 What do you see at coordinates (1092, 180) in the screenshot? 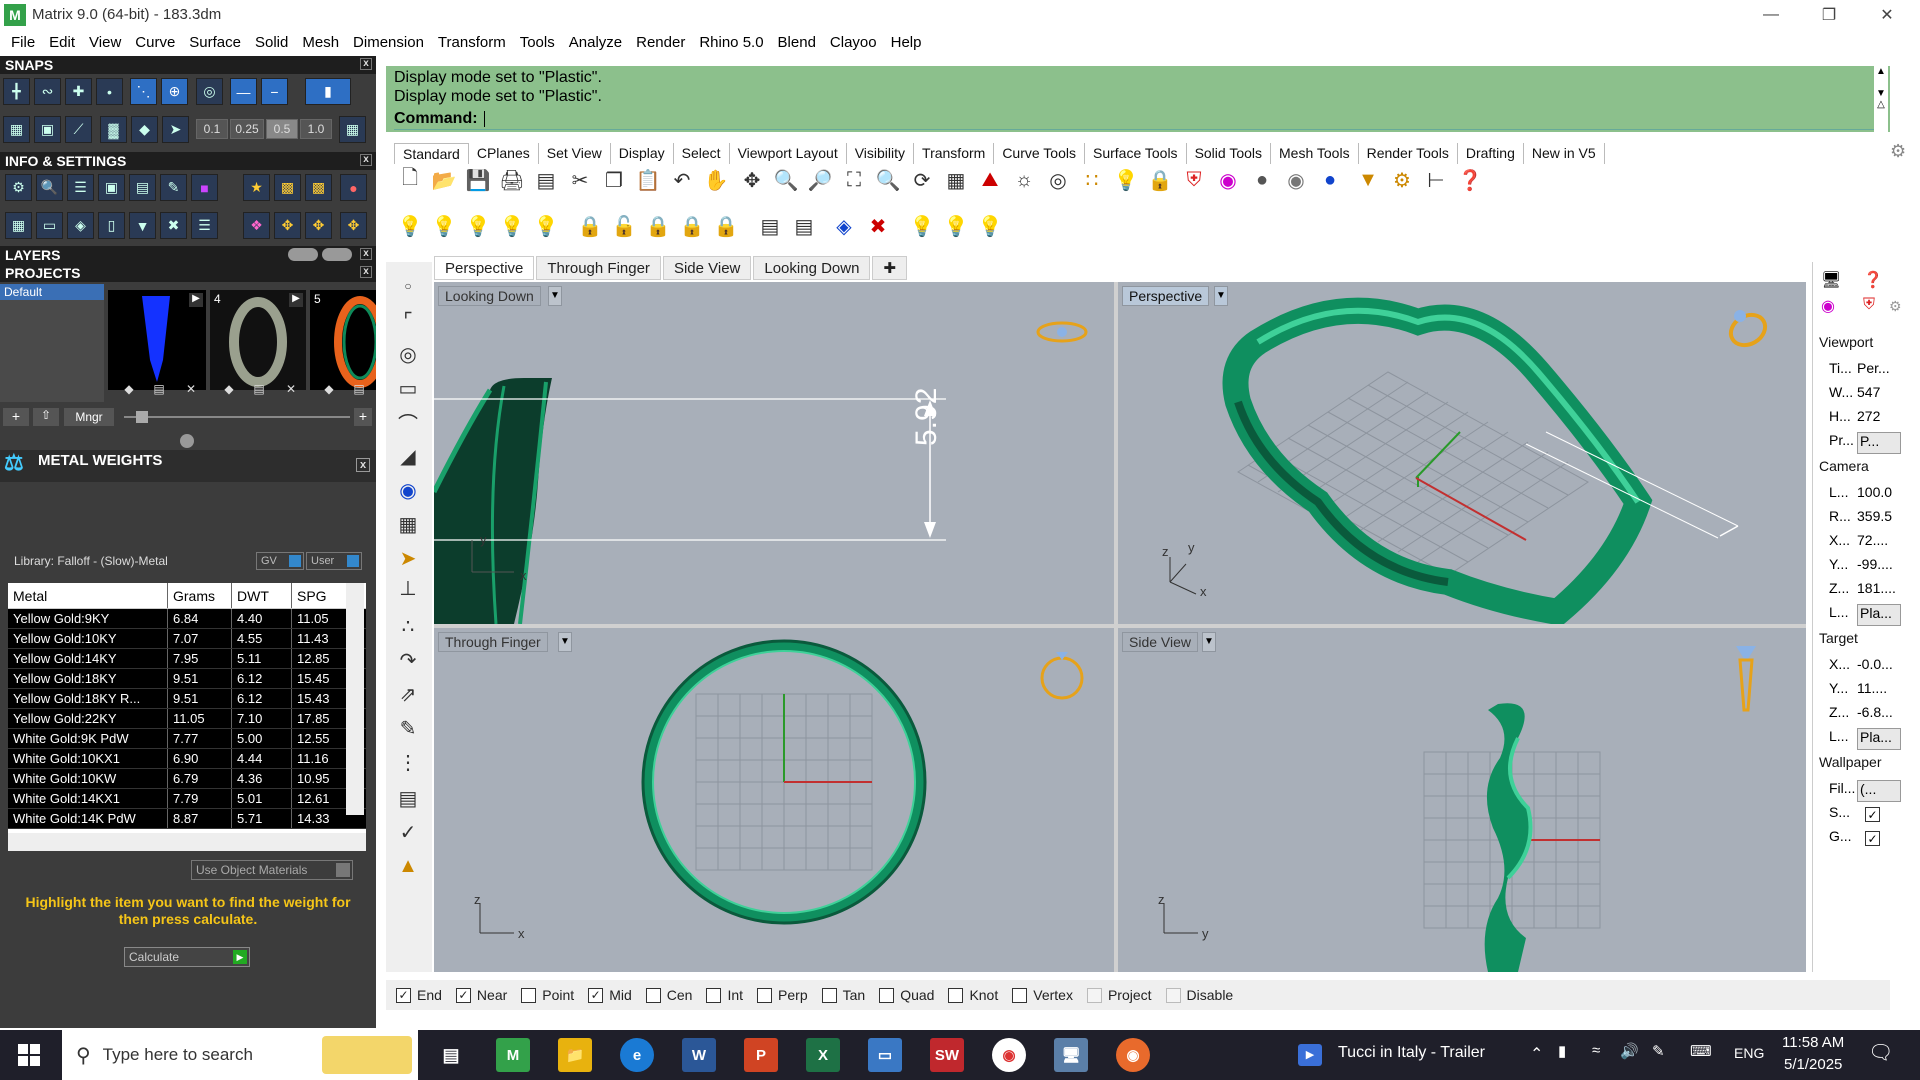
I see `points-icon: ∷` at bounding box center [1092, 180].